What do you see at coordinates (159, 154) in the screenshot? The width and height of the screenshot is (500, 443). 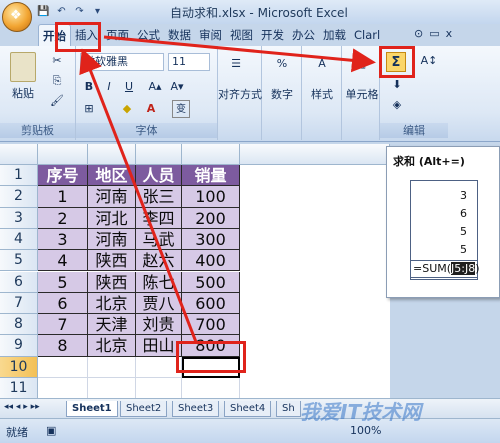 I see `column-header-c` at bounding box center [159, 154].